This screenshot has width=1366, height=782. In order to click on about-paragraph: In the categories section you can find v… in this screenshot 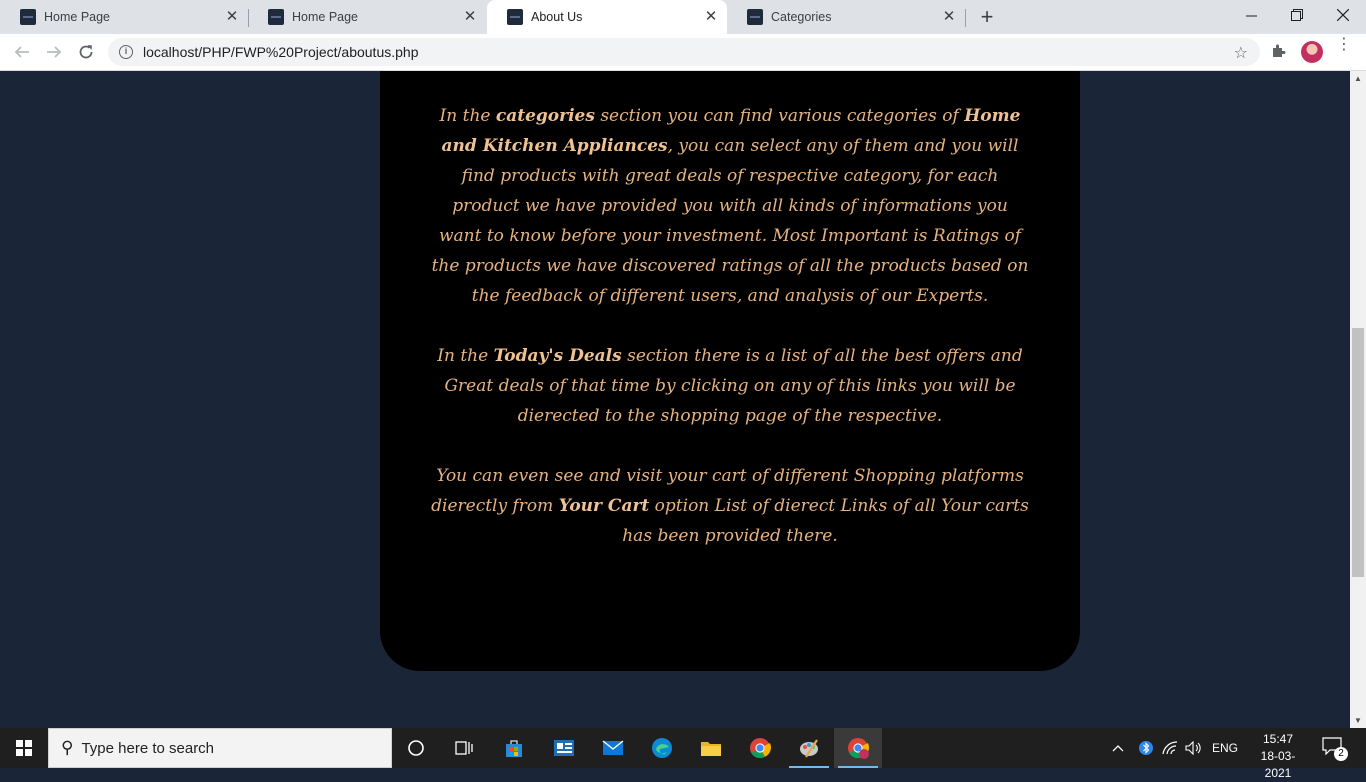, I will do `click(730, 206)`.